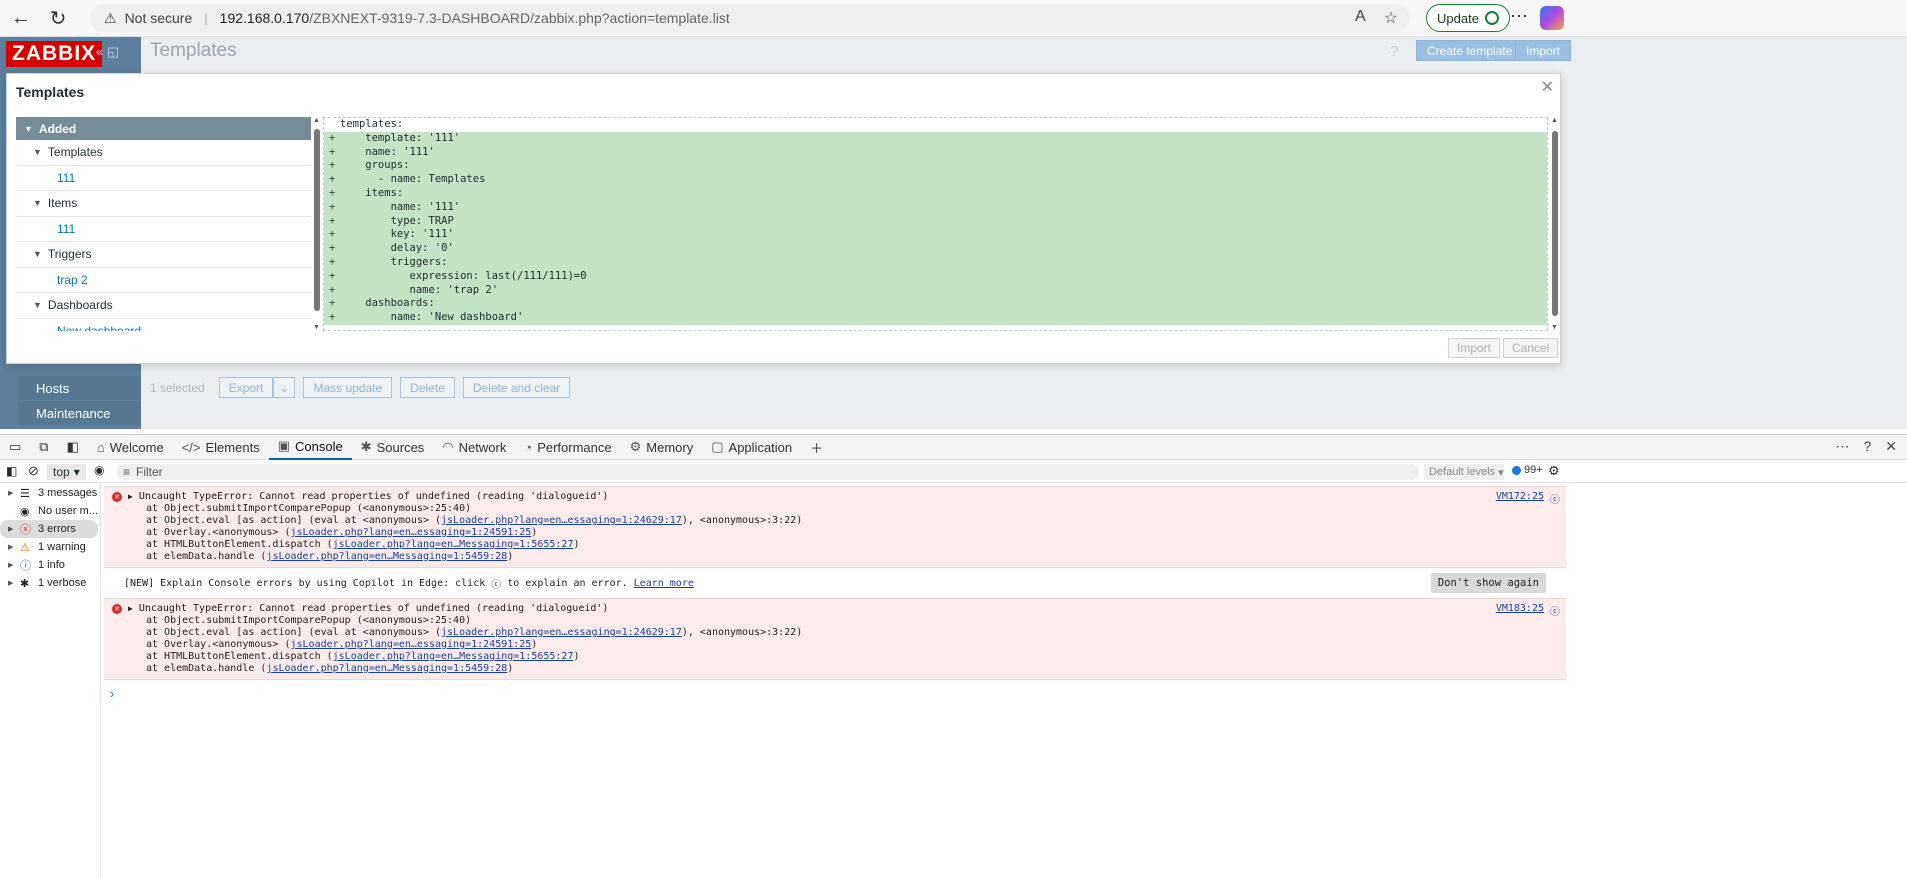 Image resolution: width=1907 pixels, height=878 pixels. Describe the element at coordinates (163, 306) in the screenshot. I see `tree-section-dashboards: ▼ Dashboards` at that location.